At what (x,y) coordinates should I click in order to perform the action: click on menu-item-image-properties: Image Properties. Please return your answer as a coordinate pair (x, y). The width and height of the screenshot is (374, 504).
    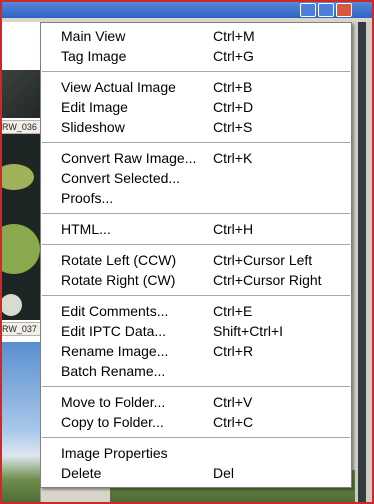
    Looking at the image, I should click on (196, 453).